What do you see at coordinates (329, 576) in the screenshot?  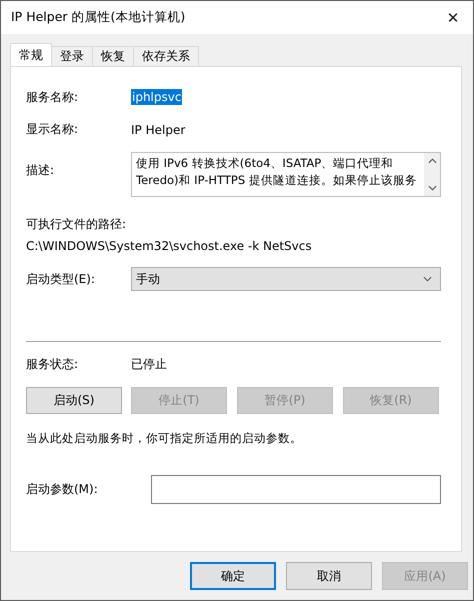 I see `dialog-button: 取消` at bounding box center [329, 576].